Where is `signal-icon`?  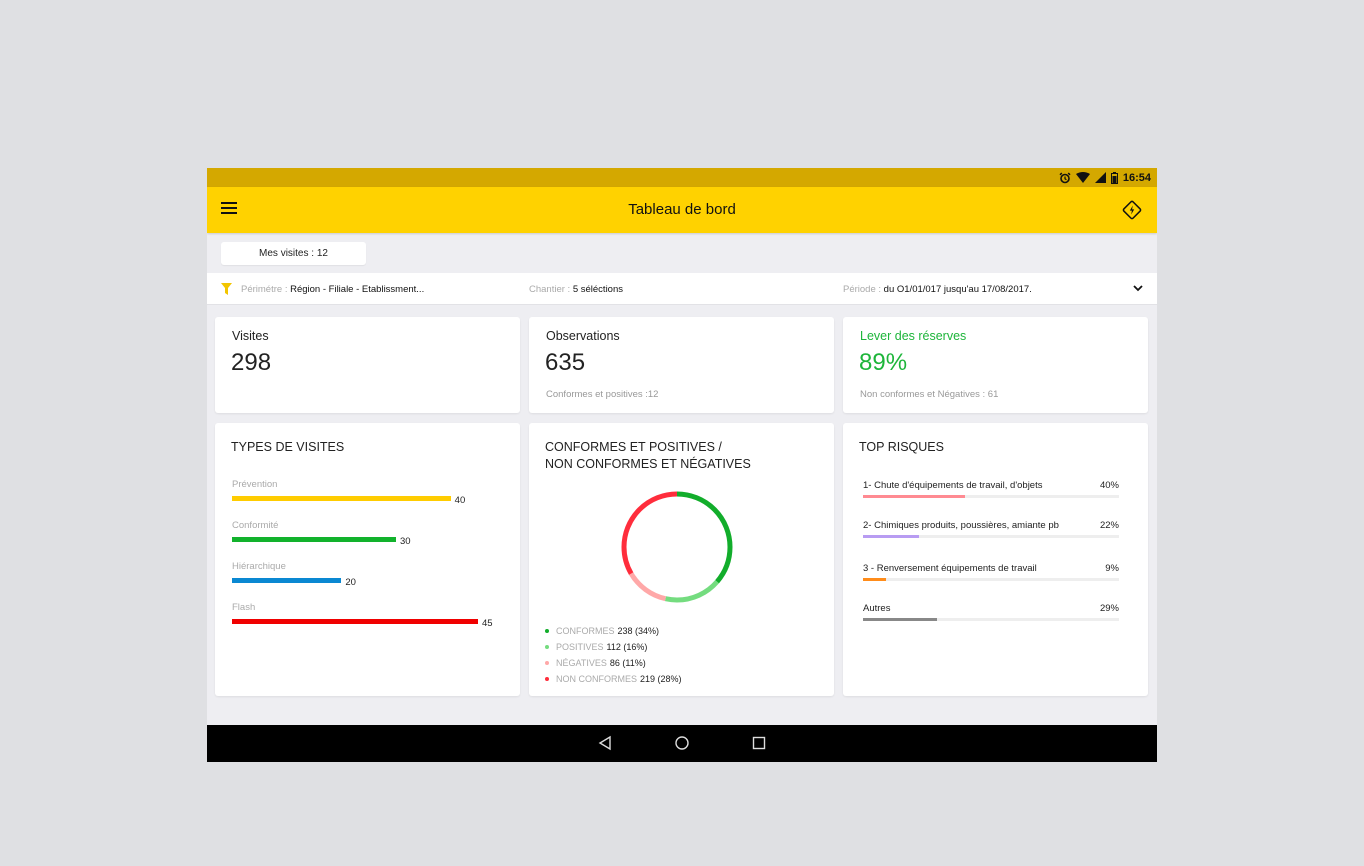 signal-icon is located at coordinates (1100, 177).